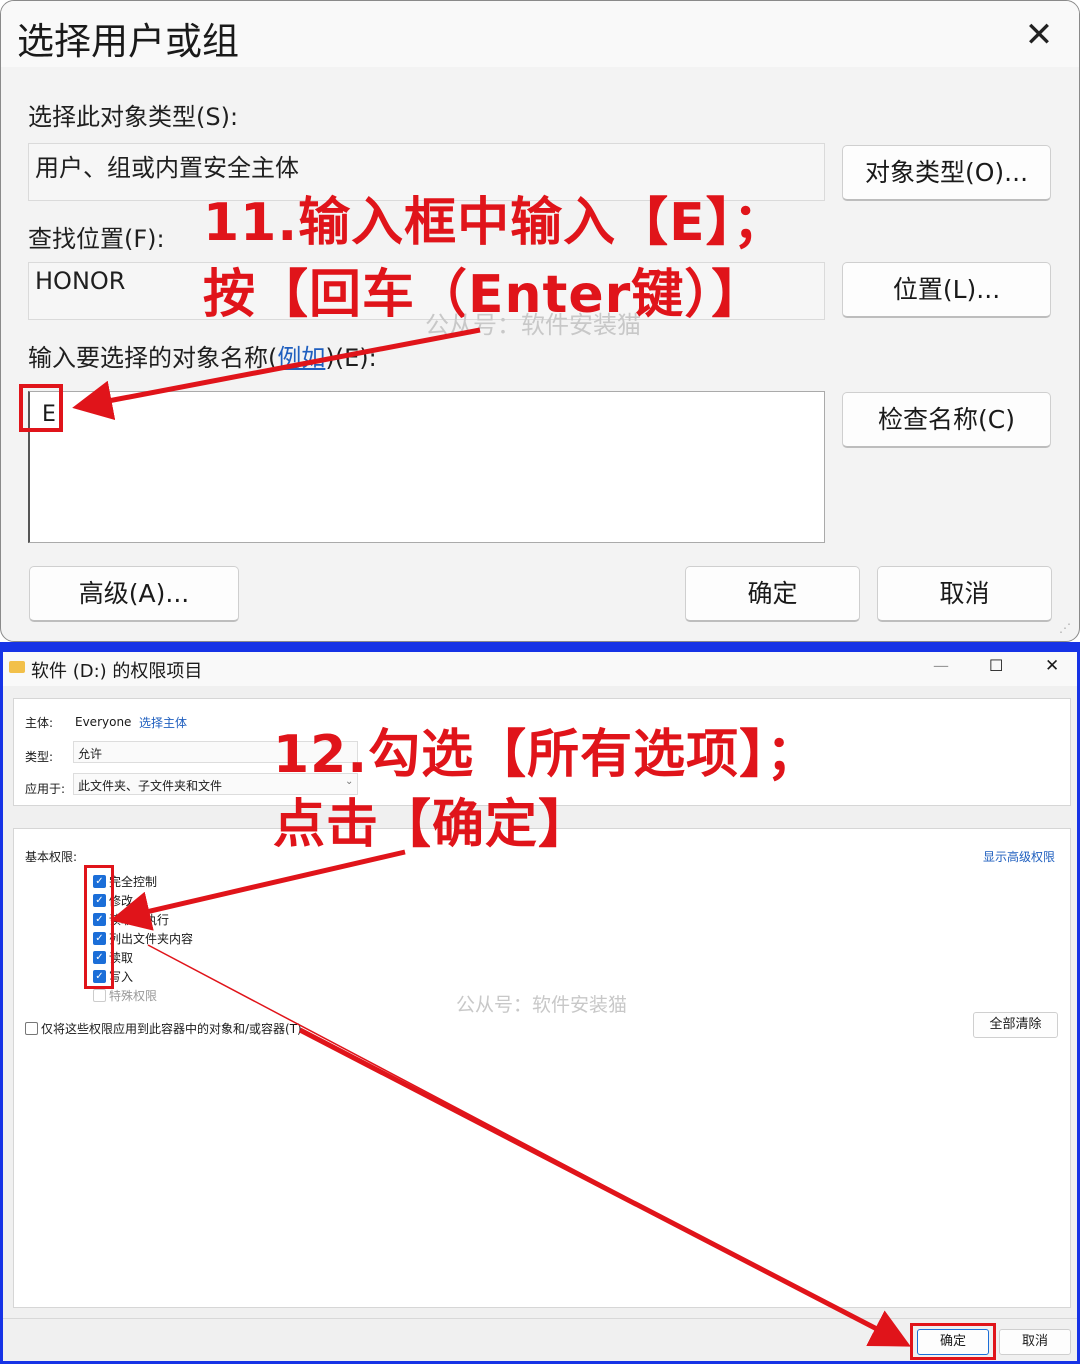 The image size is (1080, 1364). I want to click on arrow-to-ok, so click(604, 1187).